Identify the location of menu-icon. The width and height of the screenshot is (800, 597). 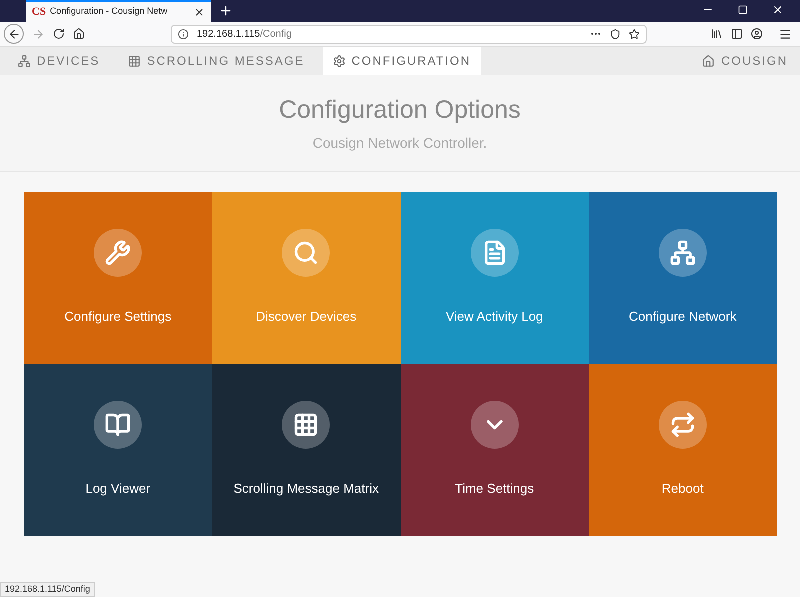
(785, 34).